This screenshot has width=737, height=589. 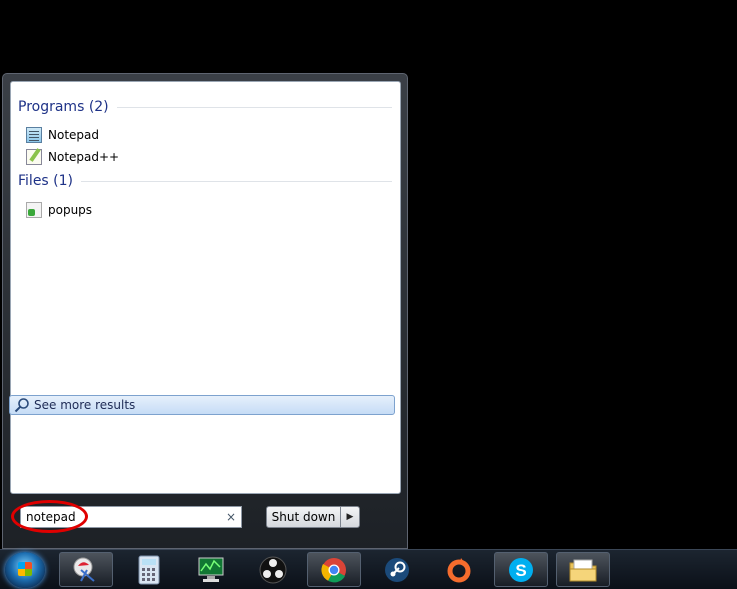 I want to click on taskbar-skype: S, so click(x=521, y=569).